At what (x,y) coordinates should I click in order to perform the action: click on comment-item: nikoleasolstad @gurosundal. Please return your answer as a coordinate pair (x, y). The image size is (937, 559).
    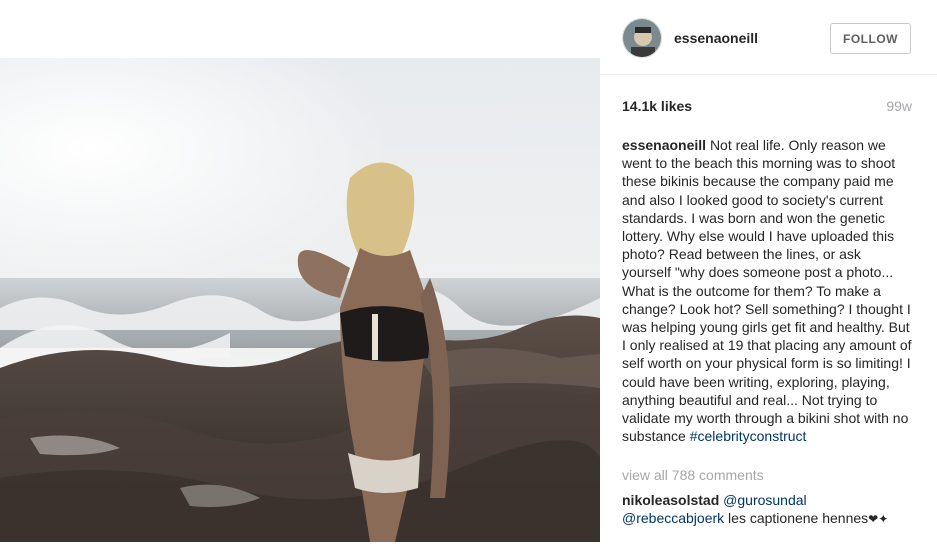
    Looking at the image, I should click on (772, 500).